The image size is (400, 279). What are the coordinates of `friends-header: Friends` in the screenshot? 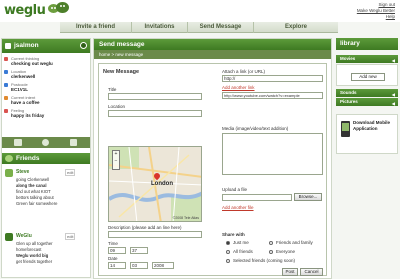 It's located at (46, 158).